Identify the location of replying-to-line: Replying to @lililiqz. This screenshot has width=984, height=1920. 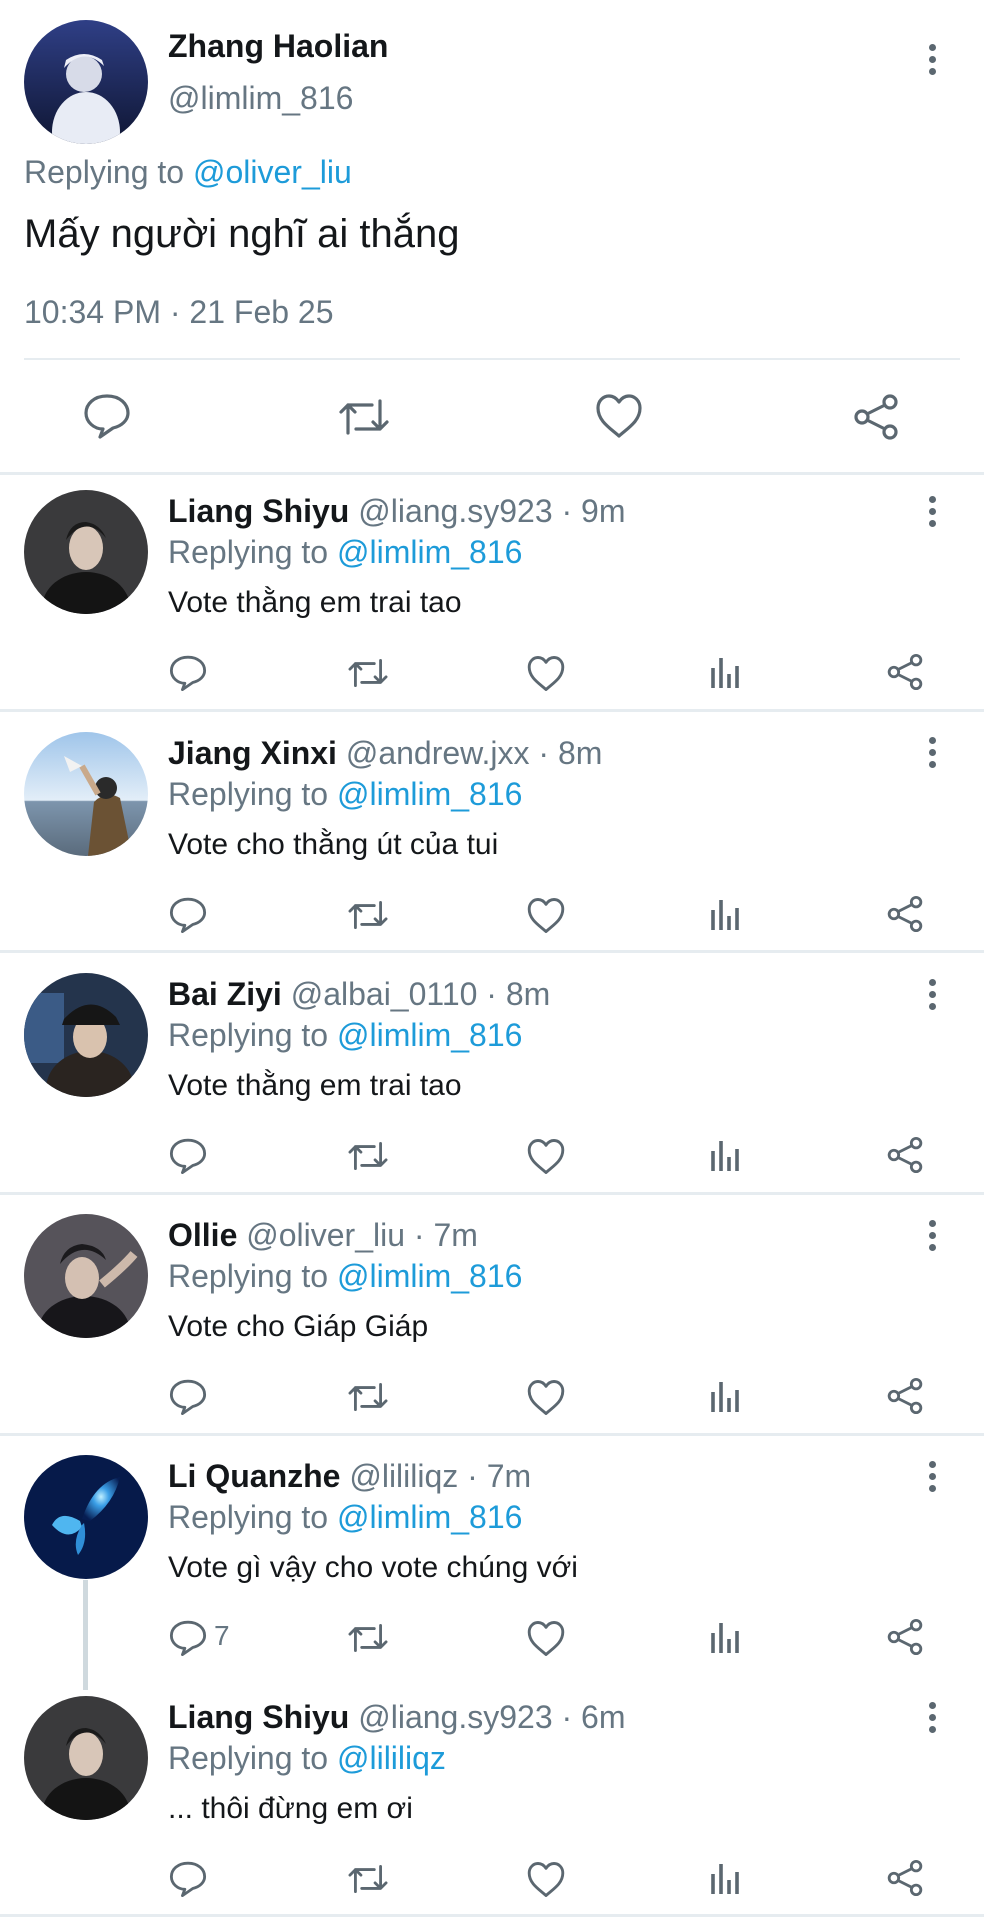
(307, 1758).